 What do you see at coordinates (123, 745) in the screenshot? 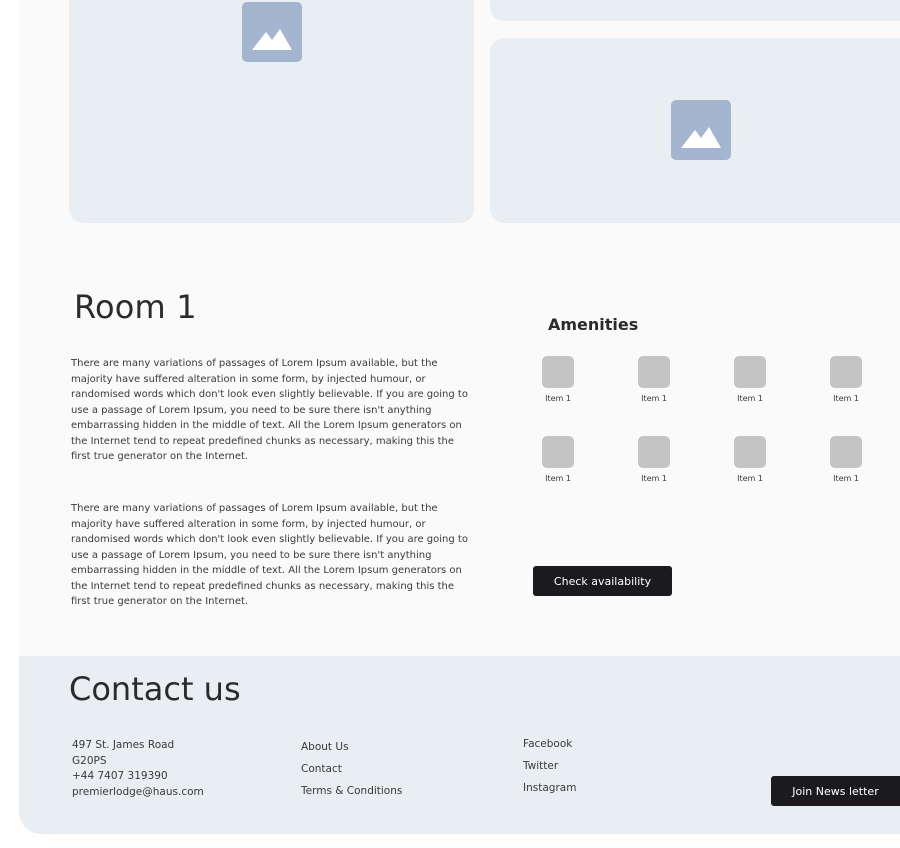
I see `address-street: 497 St. James Road` at bounding box center [123, 745].